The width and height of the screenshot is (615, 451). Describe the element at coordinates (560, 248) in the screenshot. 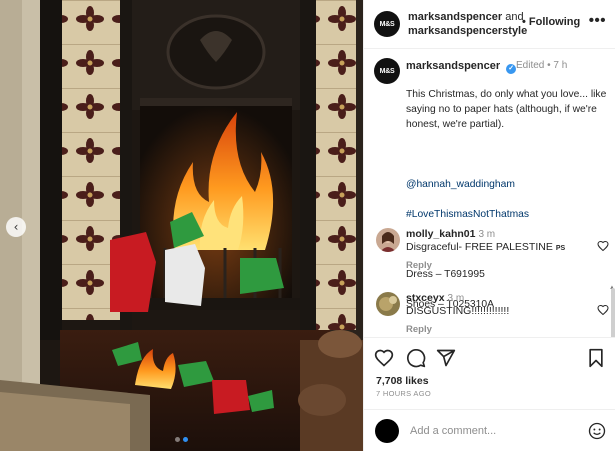

I see `flag-emoji: PS` at that location.